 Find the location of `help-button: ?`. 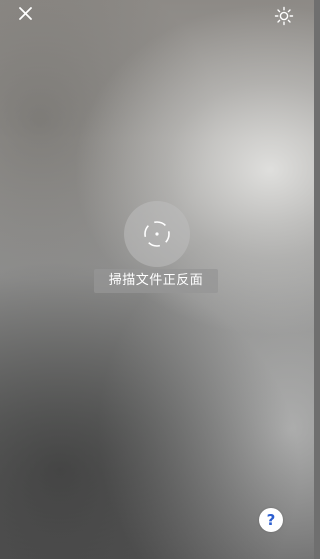

help-button: ? is located at coordinates (271, 520).